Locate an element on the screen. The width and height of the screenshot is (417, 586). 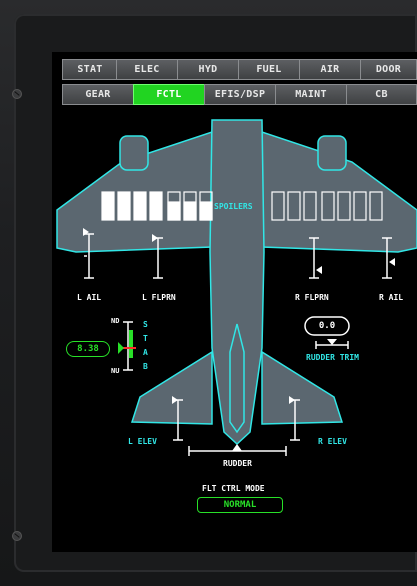
rudder-trim-label: RUDDER TRIM is located at coordinates (332, 357).